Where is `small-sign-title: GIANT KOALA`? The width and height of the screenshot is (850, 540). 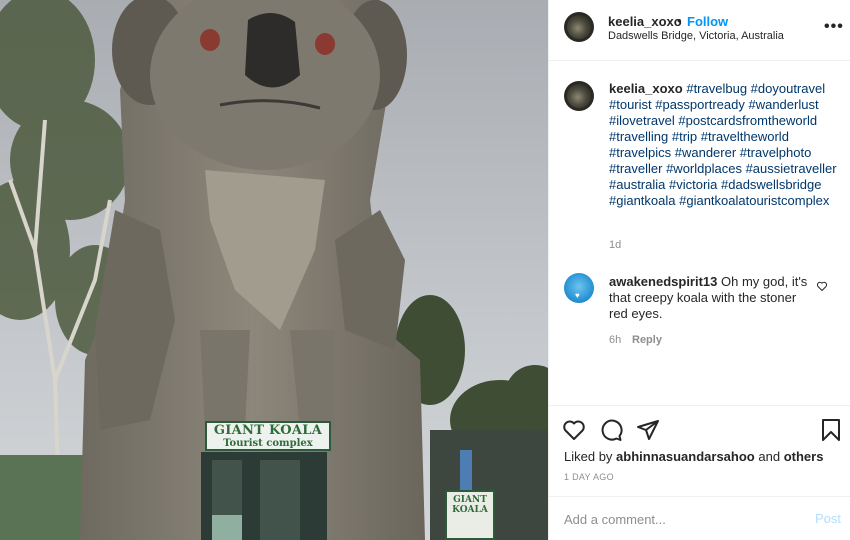
small-sign-title: GIANT KOALA is located at coordinates (470, 505).